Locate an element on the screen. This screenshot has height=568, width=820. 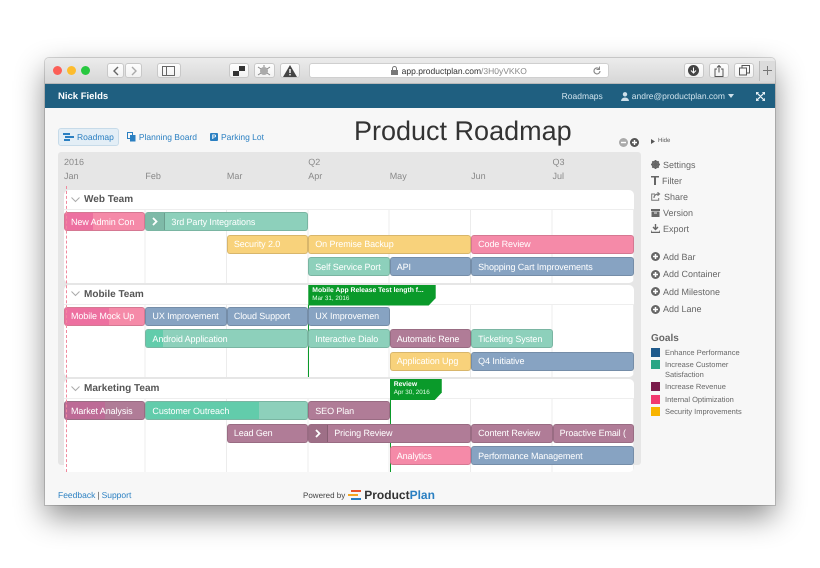
roadmap-bar: Code Review is located at coordinates (552, 244).